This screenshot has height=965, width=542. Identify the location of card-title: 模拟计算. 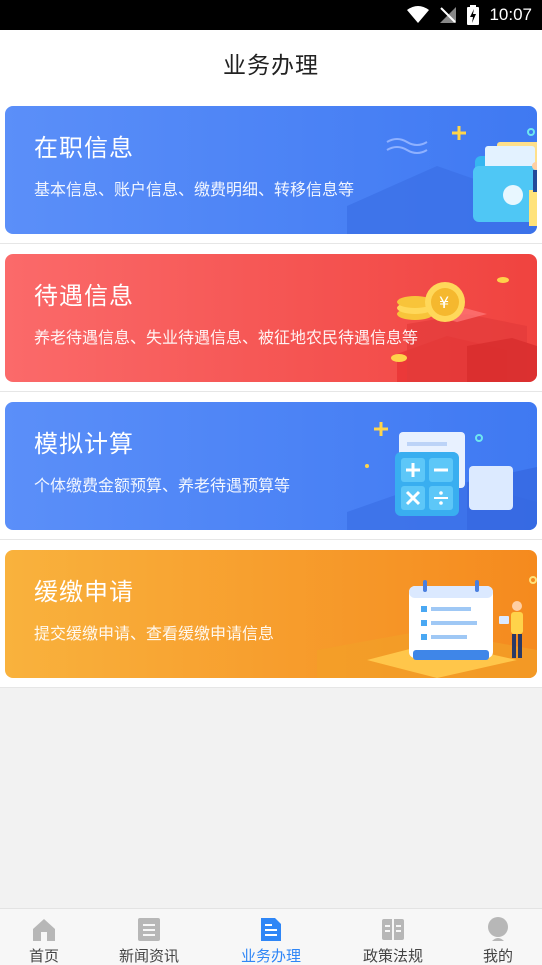
(84, 444).